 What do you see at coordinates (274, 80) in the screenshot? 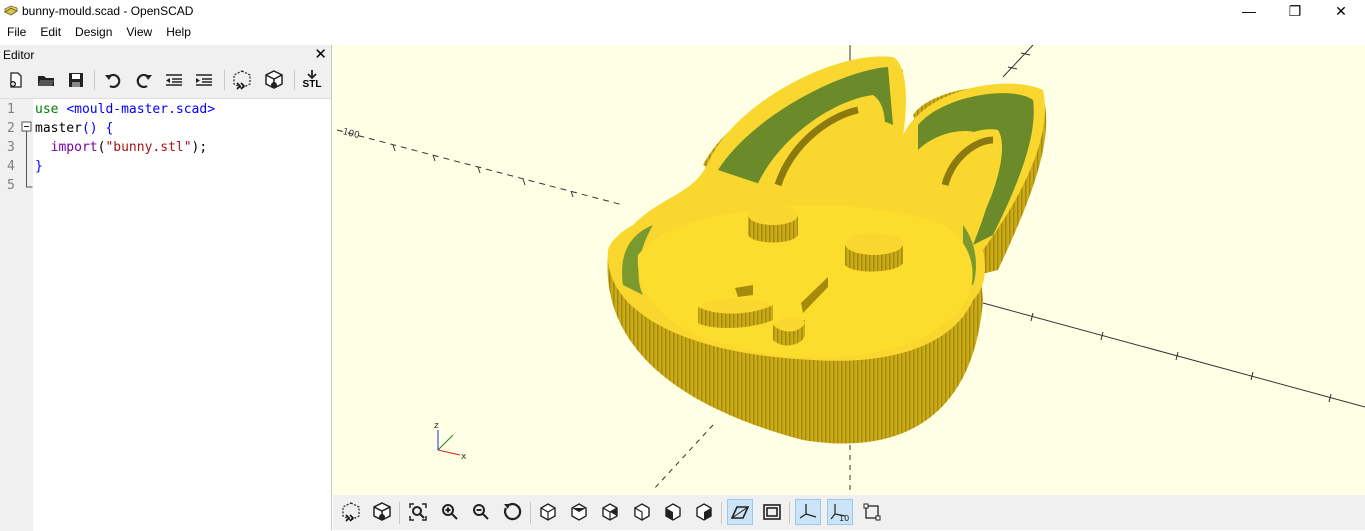
I see `render-icon` at bounding box center [274, 80].